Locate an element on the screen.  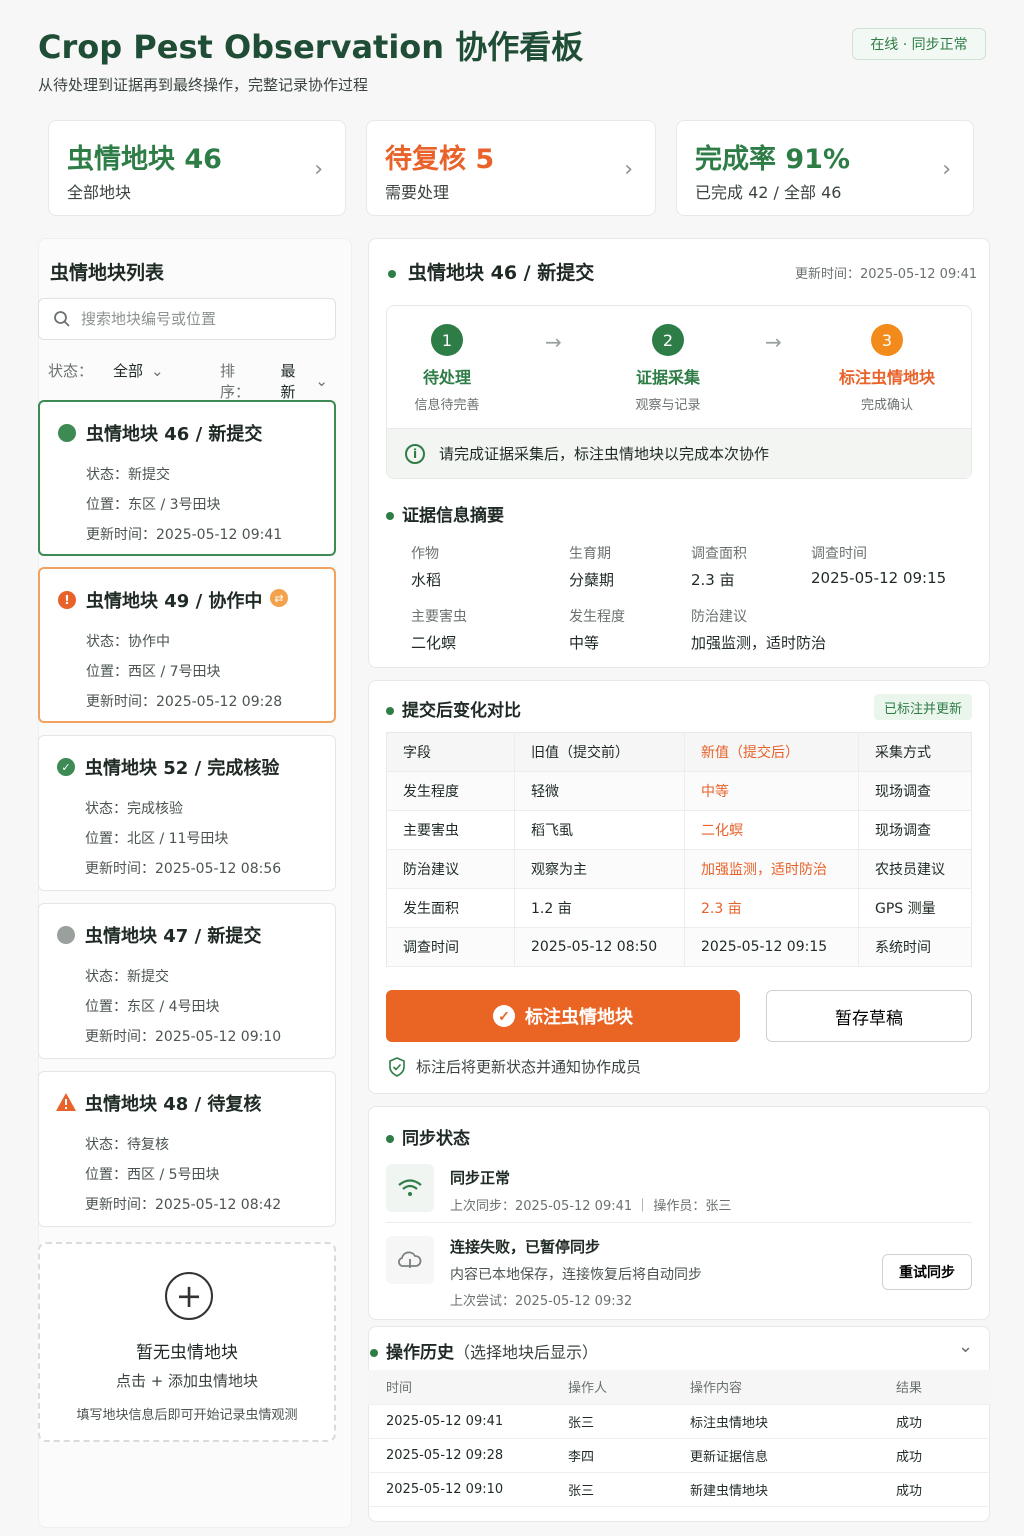
page-subtitle: 从待处理到证据再到最终操作，完整记录协作过程 is located at coordinates (203, 85).